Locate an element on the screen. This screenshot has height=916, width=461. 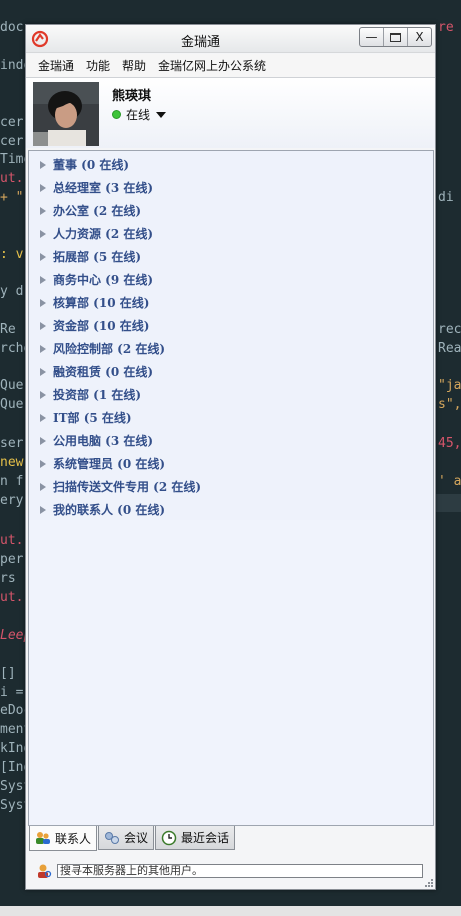
window-controls: — X is located at coordinates (395, 37).